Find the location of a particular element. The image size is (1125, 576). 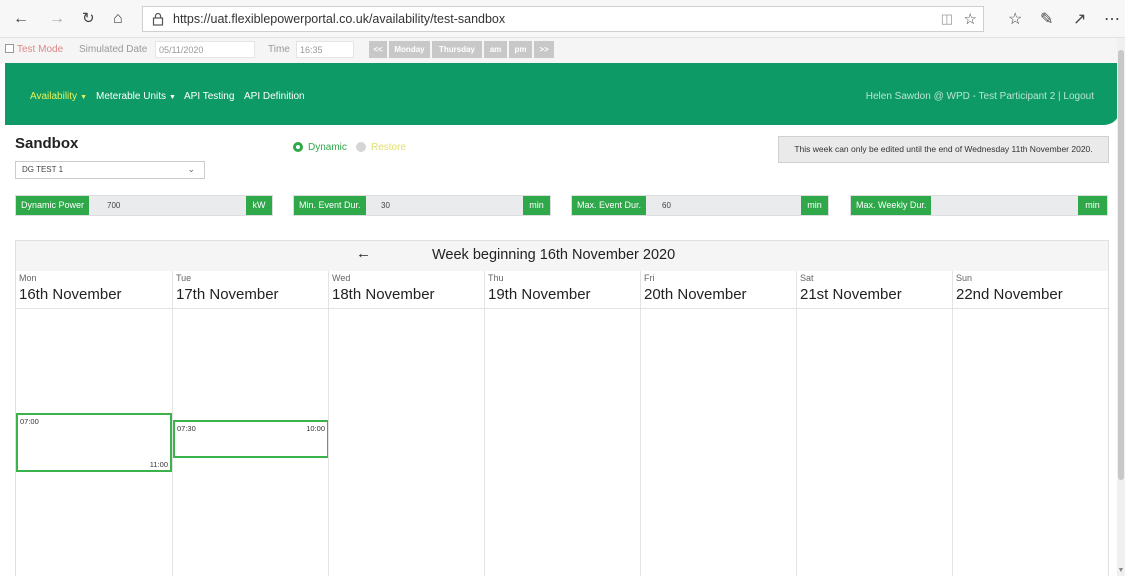

favorites-list-icon: ☆ is located at coordinates (1015, 19).